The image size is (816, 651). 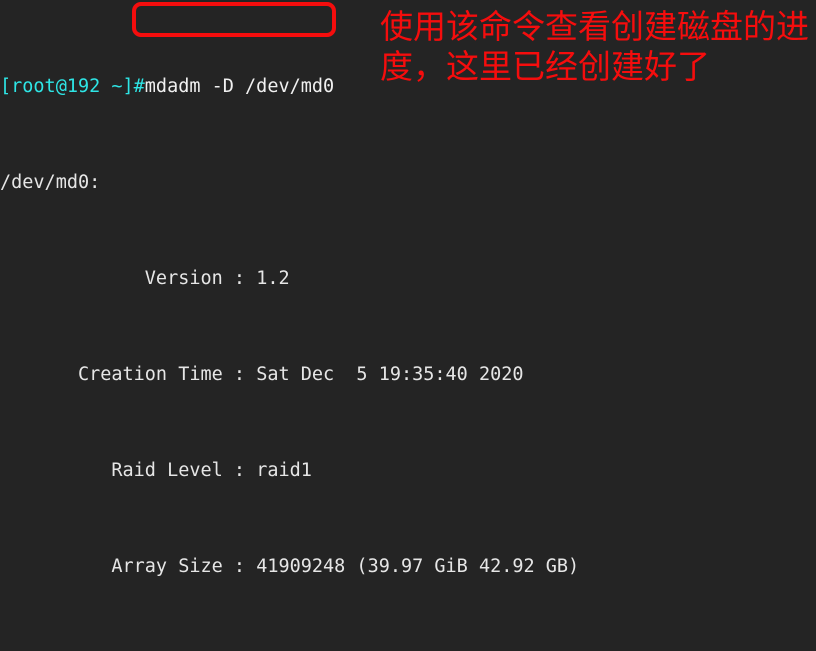 What do you see at coordinates (111, 278) in the screenshot?
I see `detail-label-version: Version` at bounding box center [111, 278].